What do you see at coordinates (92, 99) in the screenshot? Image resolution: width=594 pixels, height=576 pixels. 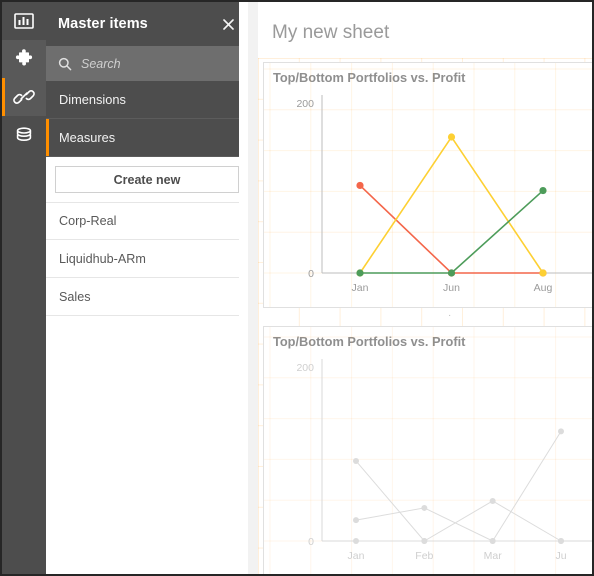 I see `tab-dimensions-label: Dimensions` at bounding box center [92, 99].